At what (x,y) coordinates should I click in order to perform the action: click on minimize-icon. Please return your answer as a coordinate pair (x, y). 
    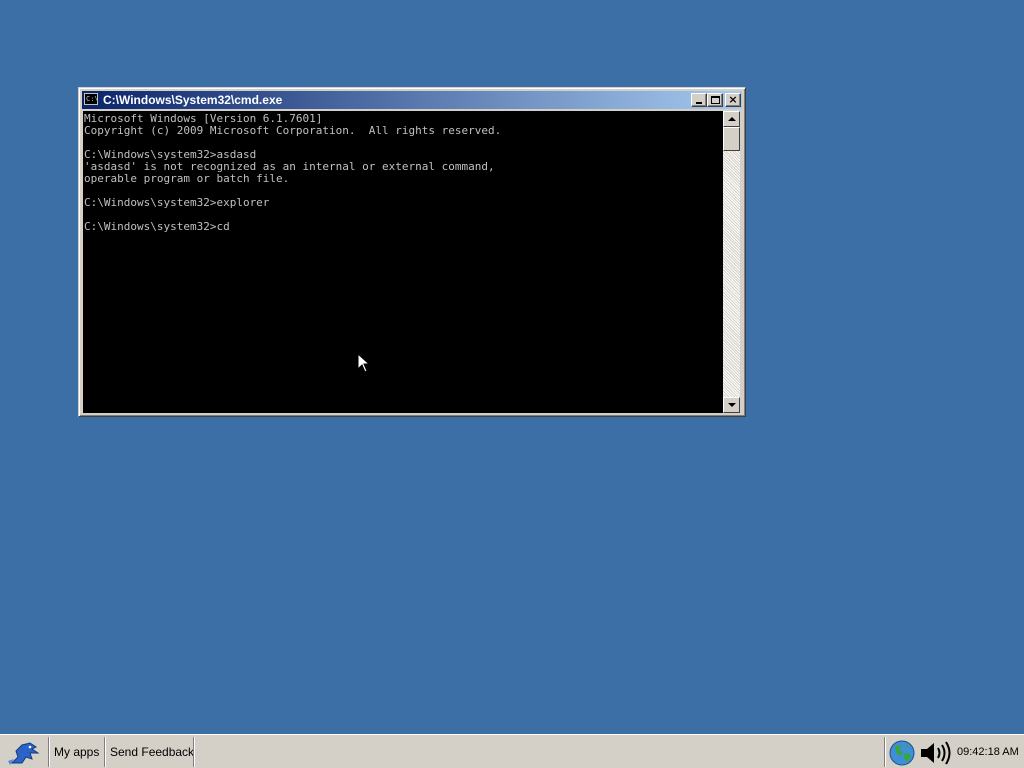
    Looking at the image, I should click on (699, 103).